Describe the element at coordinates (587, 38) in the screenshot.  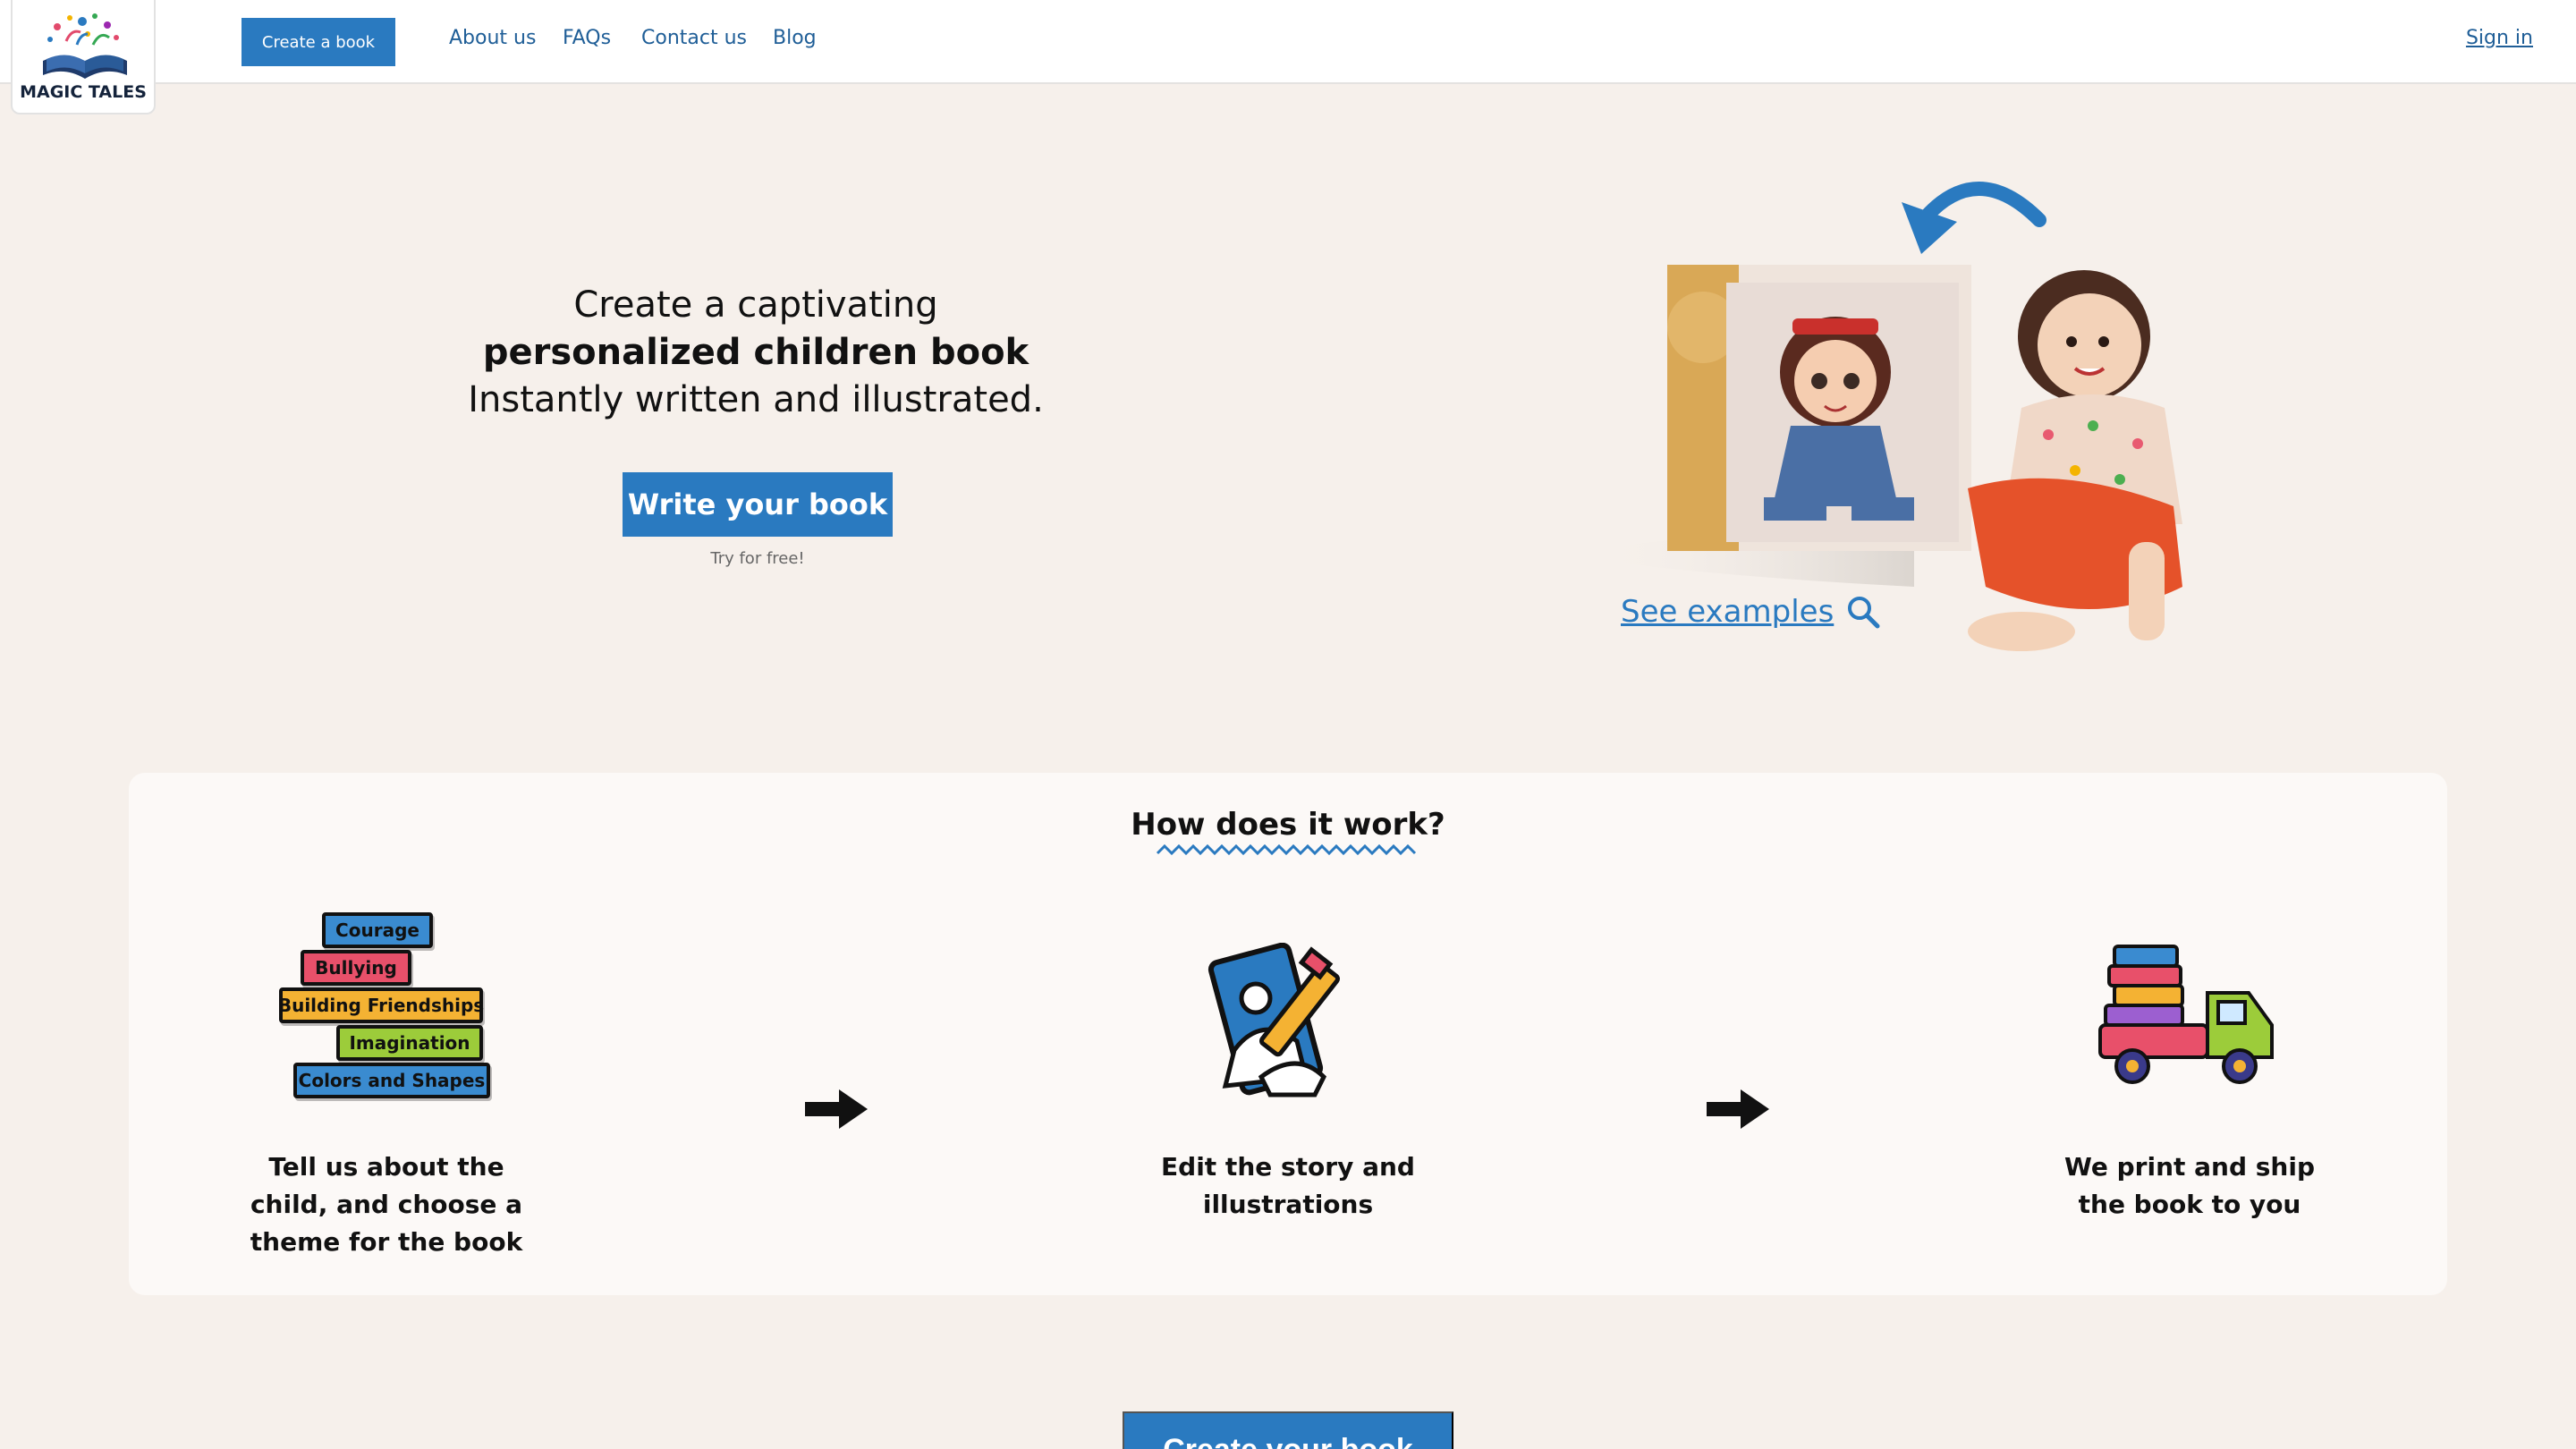
I see `nav-faqs: FAQs` at that location.